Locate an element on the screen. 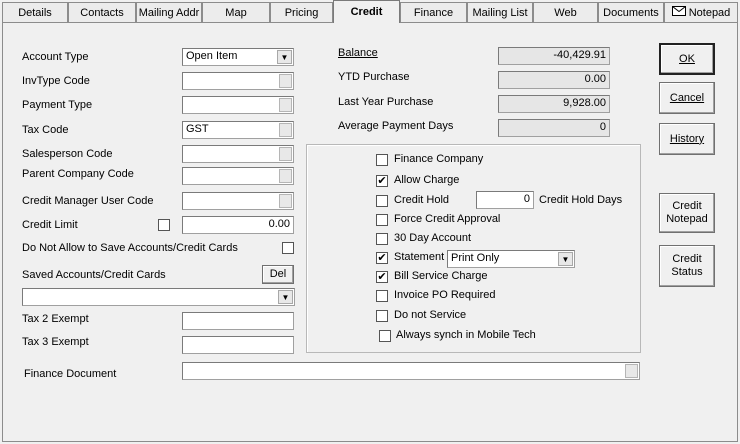 The height and width of the screenshot is (444, 740). tab-map: Map is located at coordinates (236, 12).